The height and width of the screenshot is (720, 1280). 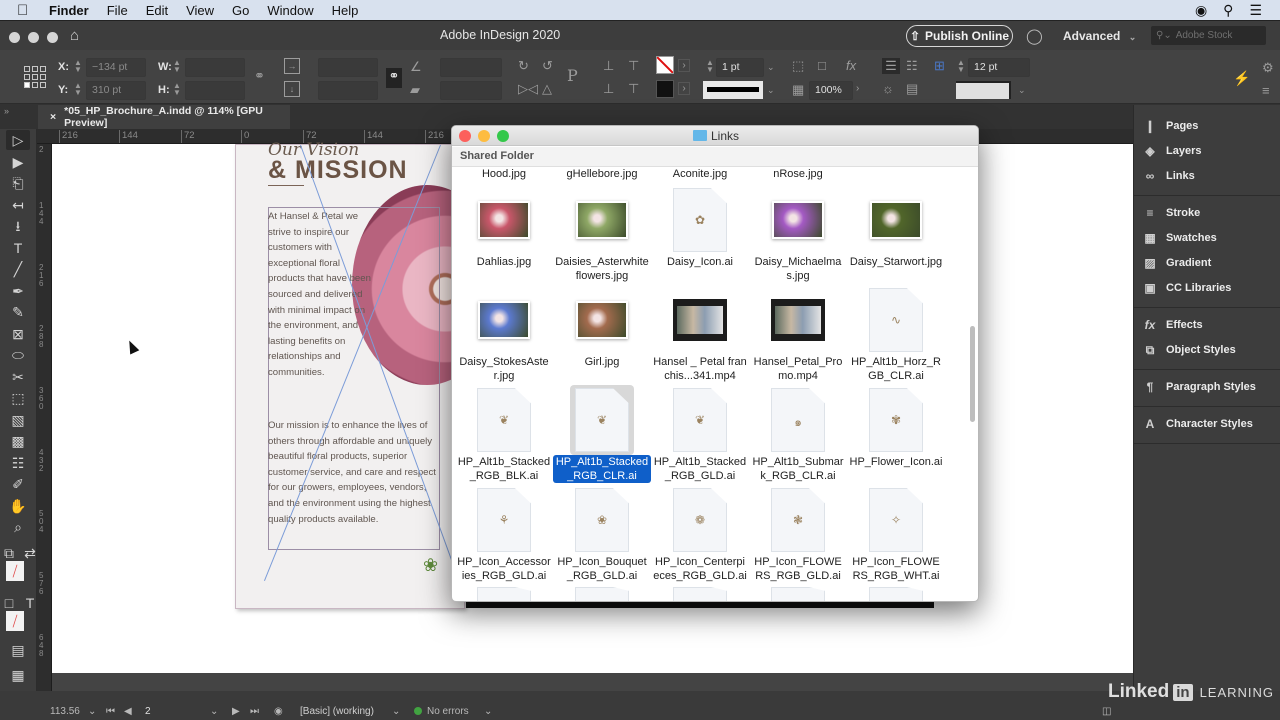 I want to click on finder-file-item: ❦ HP_Alt1b_Stacked_RGB_CLR.ai, so click(x=602, y=434).